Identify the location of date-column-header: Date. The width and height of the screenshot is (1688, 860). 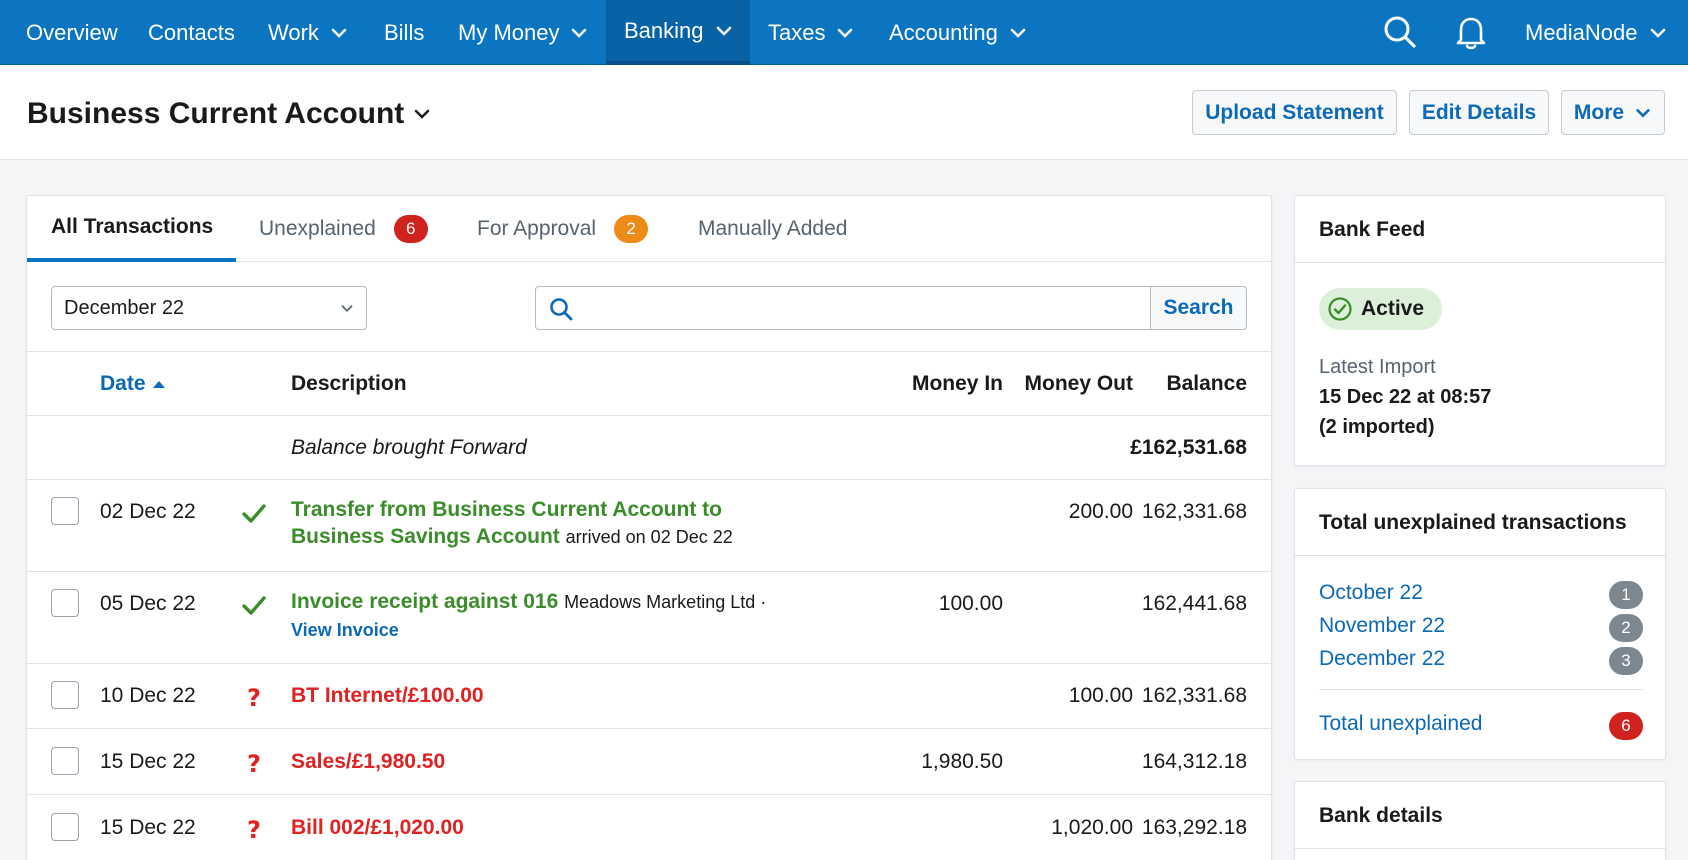
(133, 384).